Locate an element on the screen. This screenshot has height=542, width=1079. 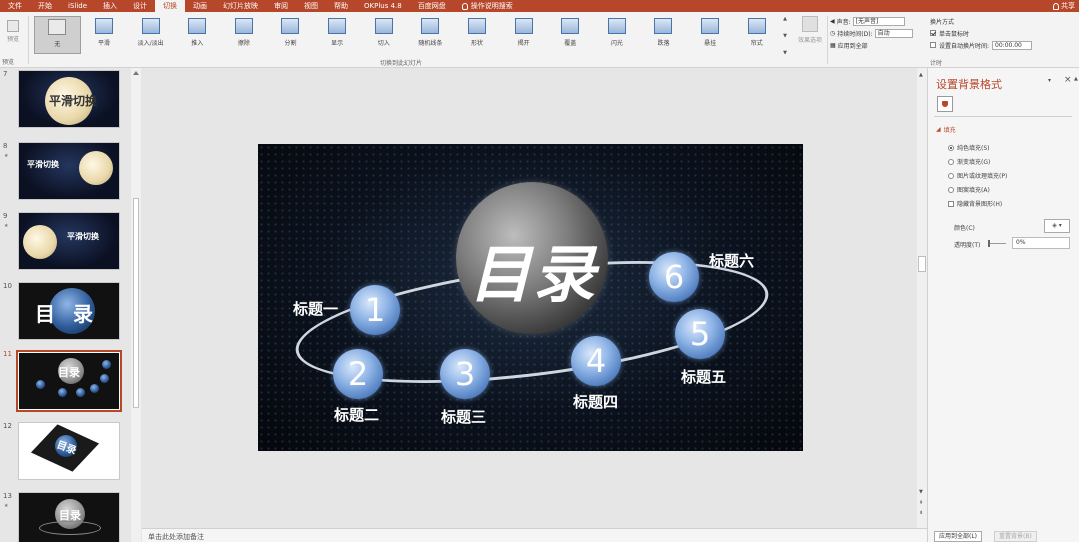
tell-me-search: 操作说明搜索 is located at coordinates (487, 6).